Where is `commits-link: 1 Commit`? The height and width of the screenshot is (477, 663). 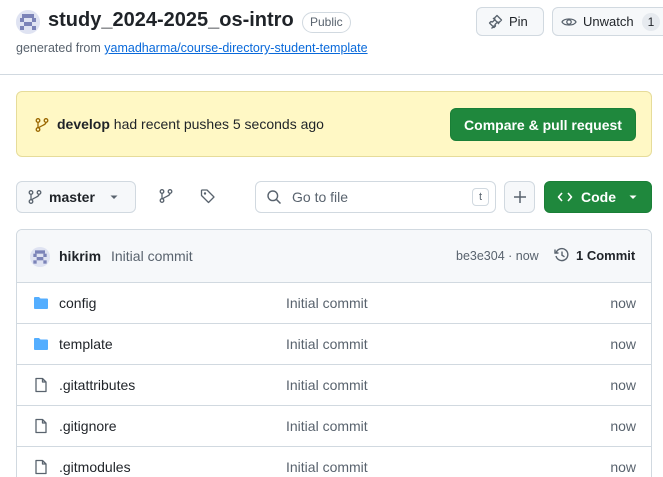 commits-link: 1 Commit is located at coordinates (594, 255).